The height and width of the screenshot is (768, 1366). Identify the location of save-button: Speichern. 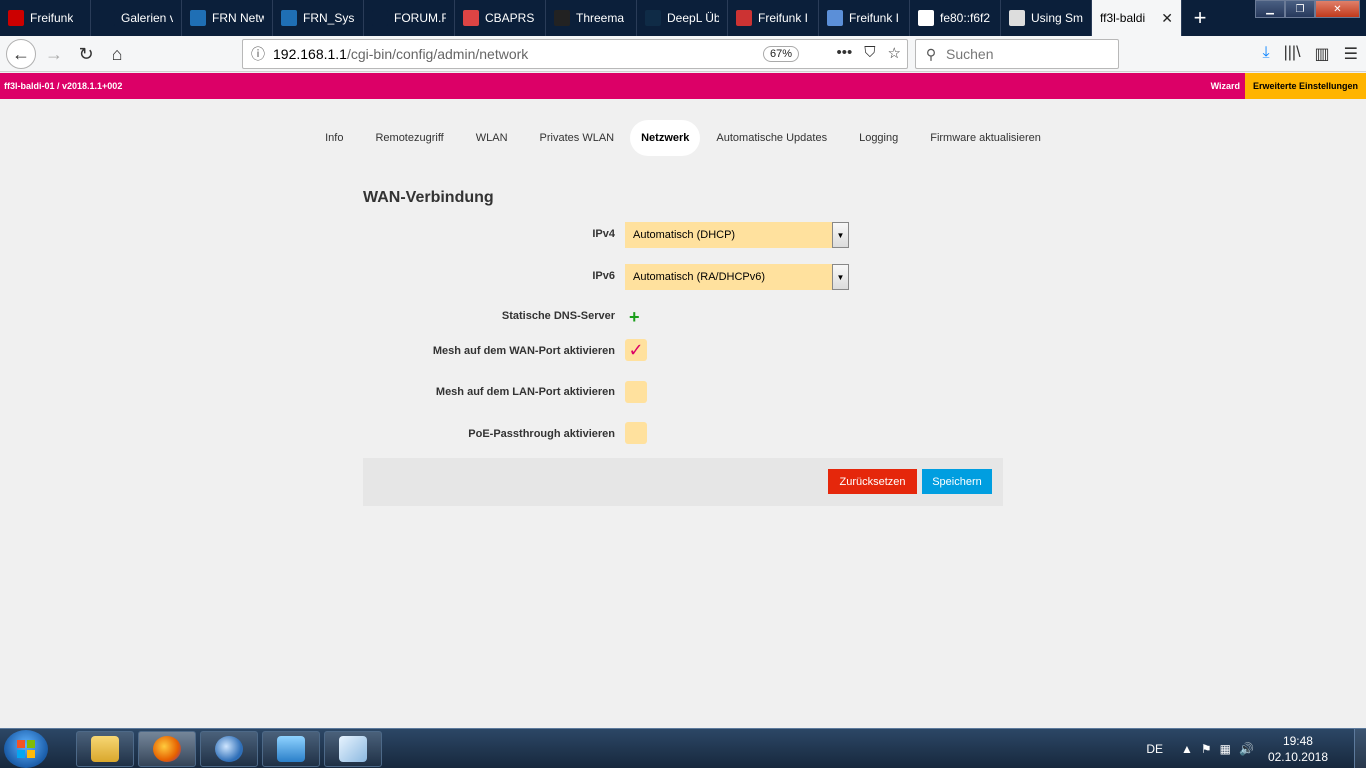
(957, 481).